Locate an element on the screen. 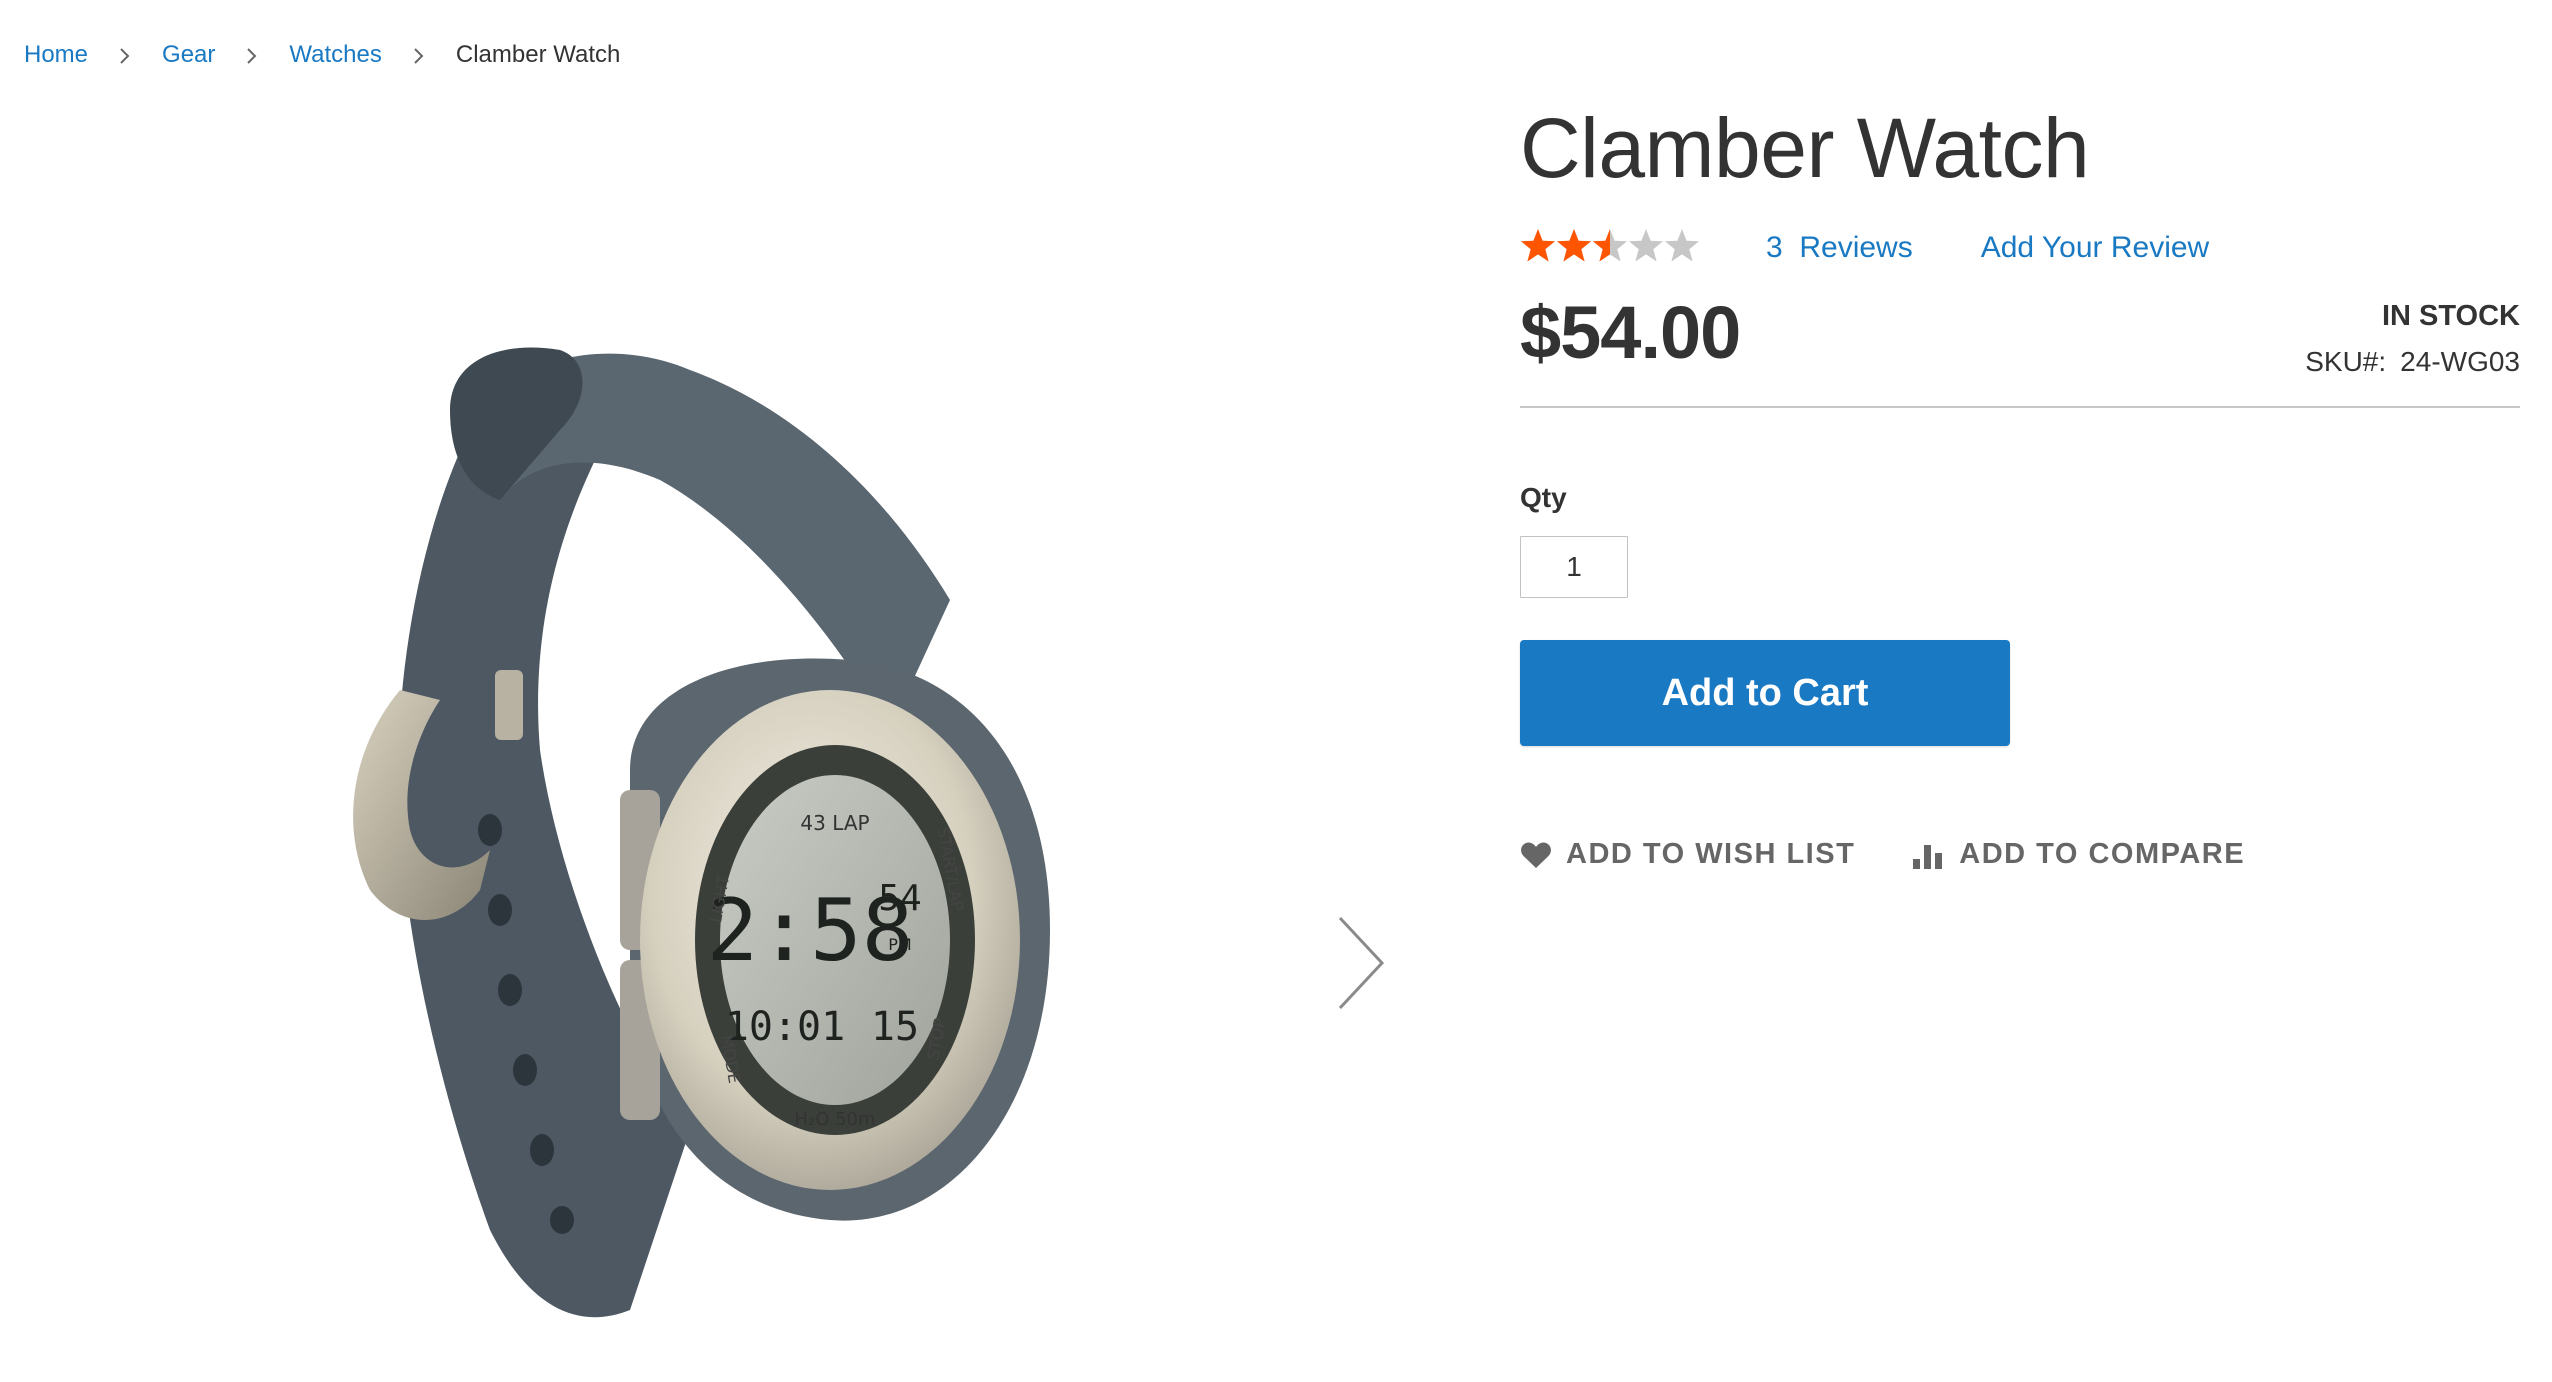 The image size is (2552, 1382). qty-input is located at coordinates (1574, 567).